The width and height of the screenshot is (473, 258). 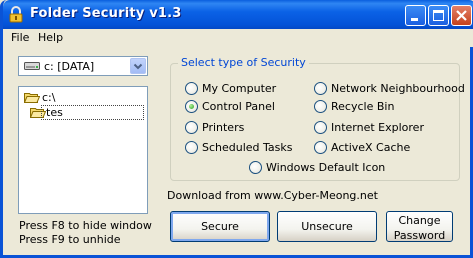 I want to click on radio-label: My Computer, so click(x=239, y=88).